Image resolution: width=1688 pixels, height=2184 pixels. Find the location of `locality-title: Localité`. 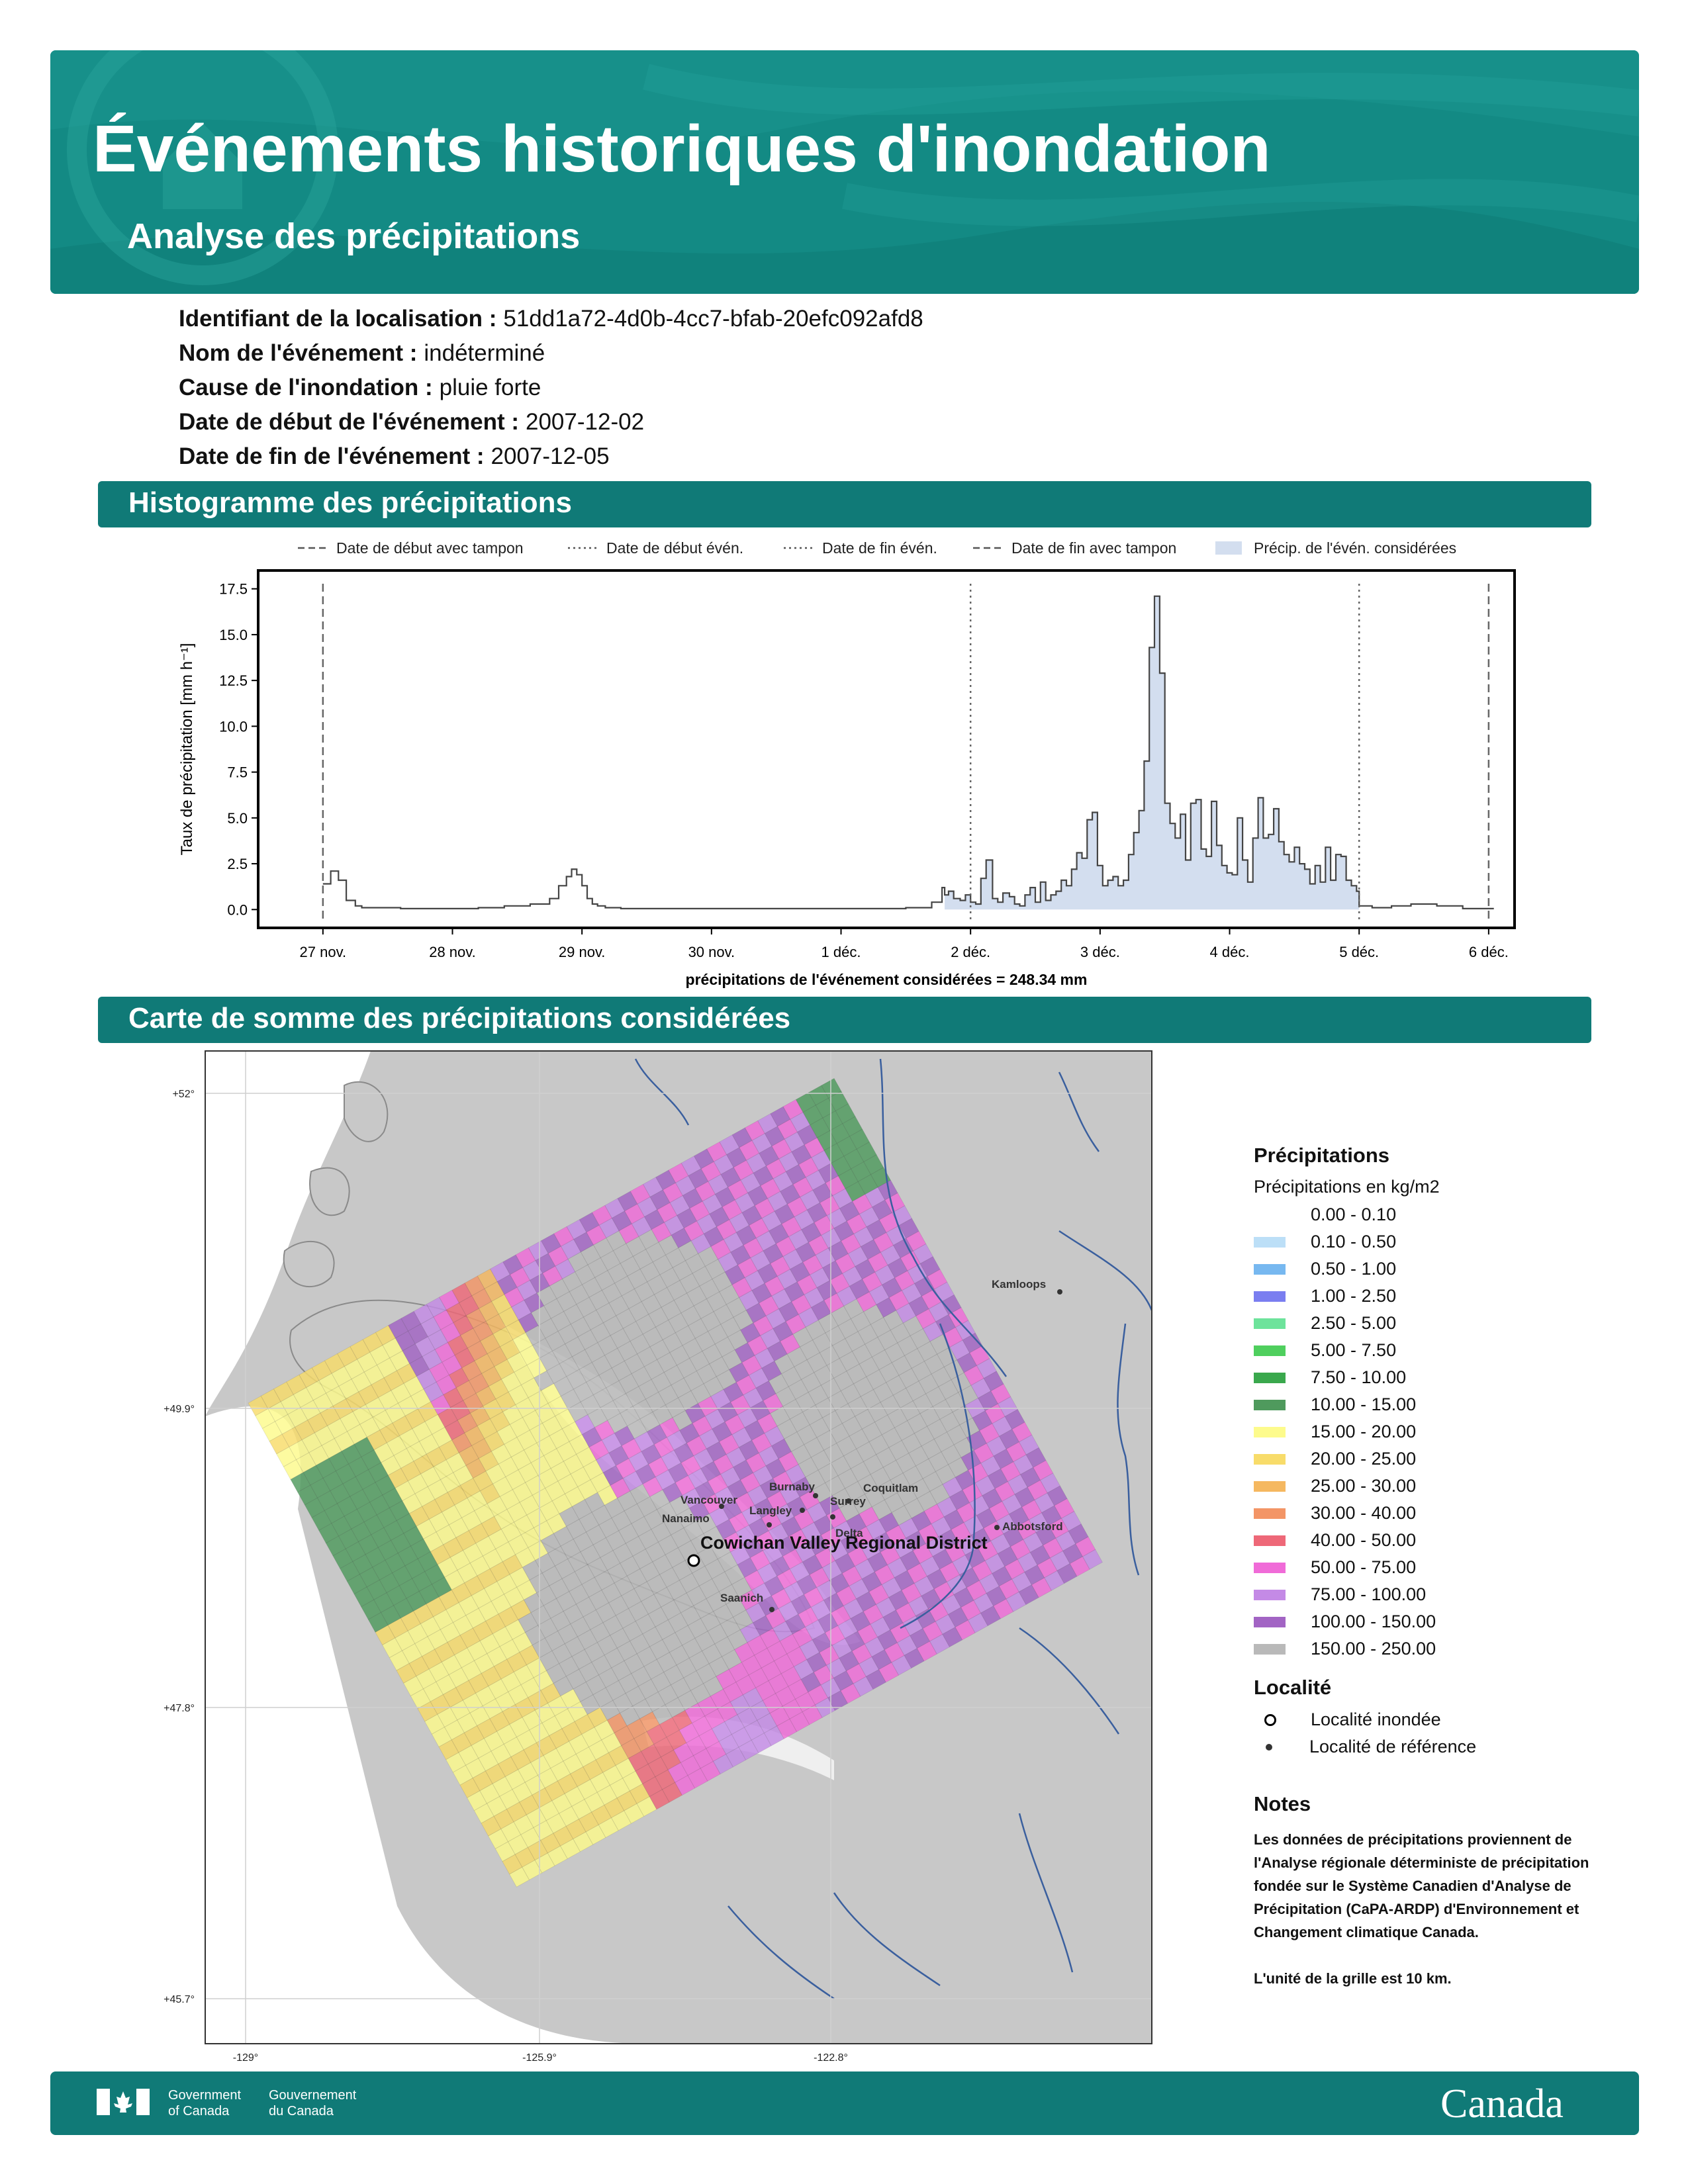

locality-title: Localité is located at coordinates (1293, 1687).